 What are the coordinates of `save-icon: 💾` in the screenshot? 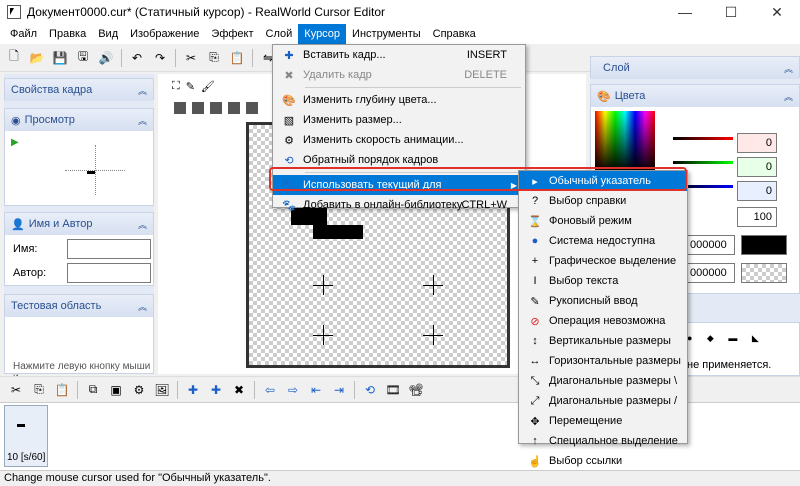 It's located at (60, 58).